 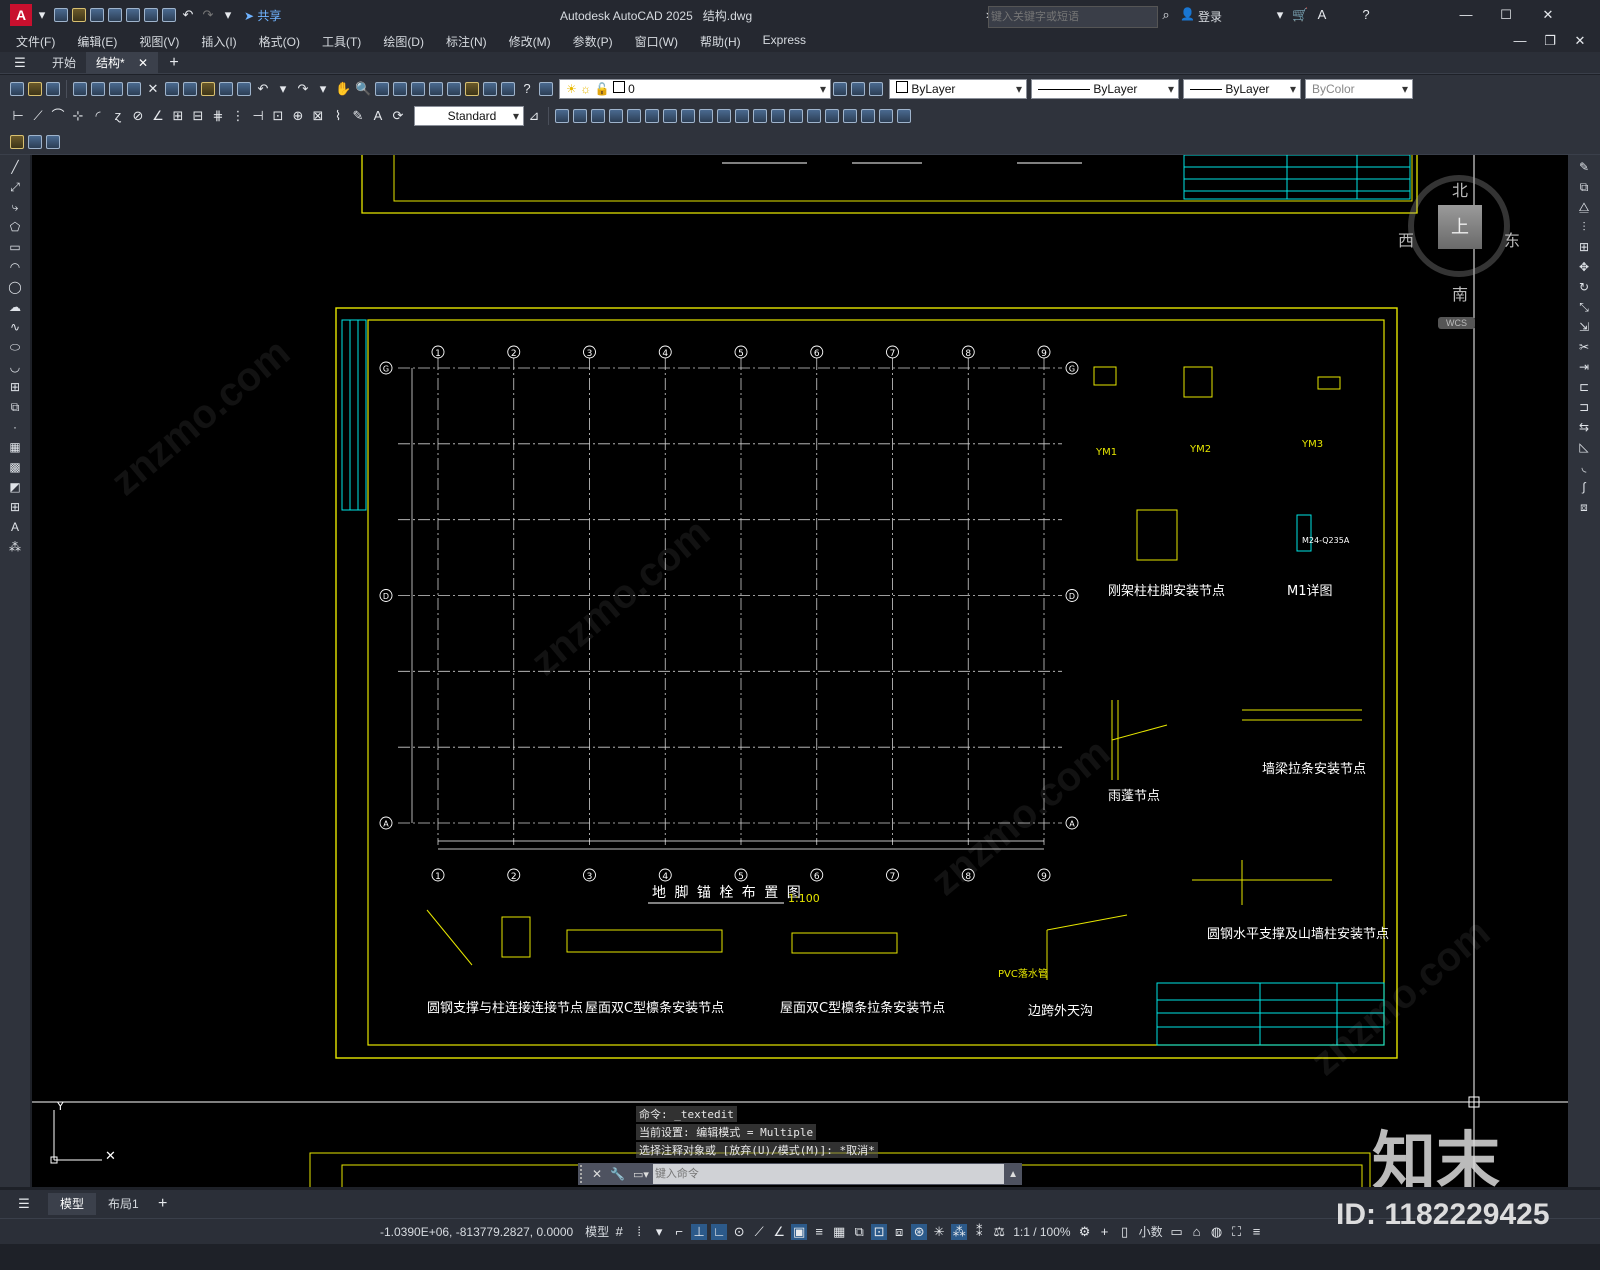 I want to click on gradient-icon: ▩, so click(x=15, y=467).